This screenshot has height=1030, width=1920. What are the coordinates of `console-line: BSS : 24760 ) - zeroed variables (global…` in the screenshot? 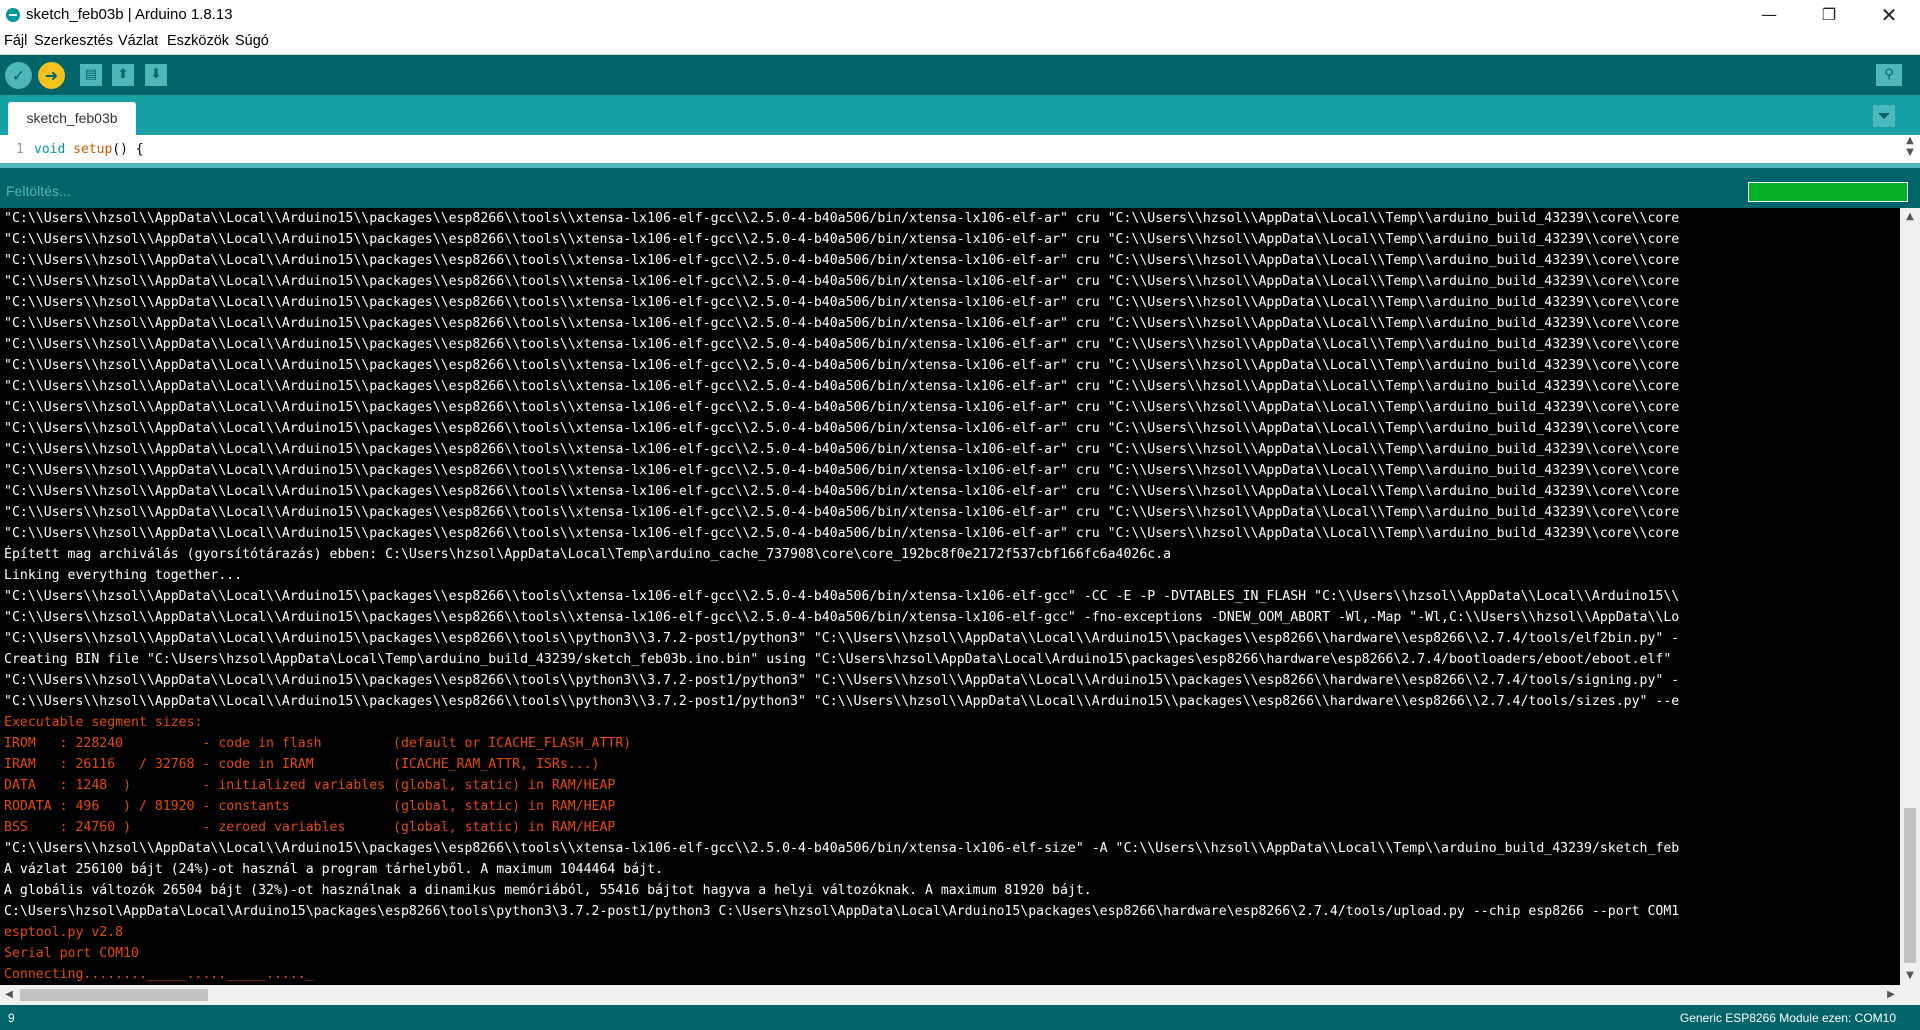 It's located at (310, 827).